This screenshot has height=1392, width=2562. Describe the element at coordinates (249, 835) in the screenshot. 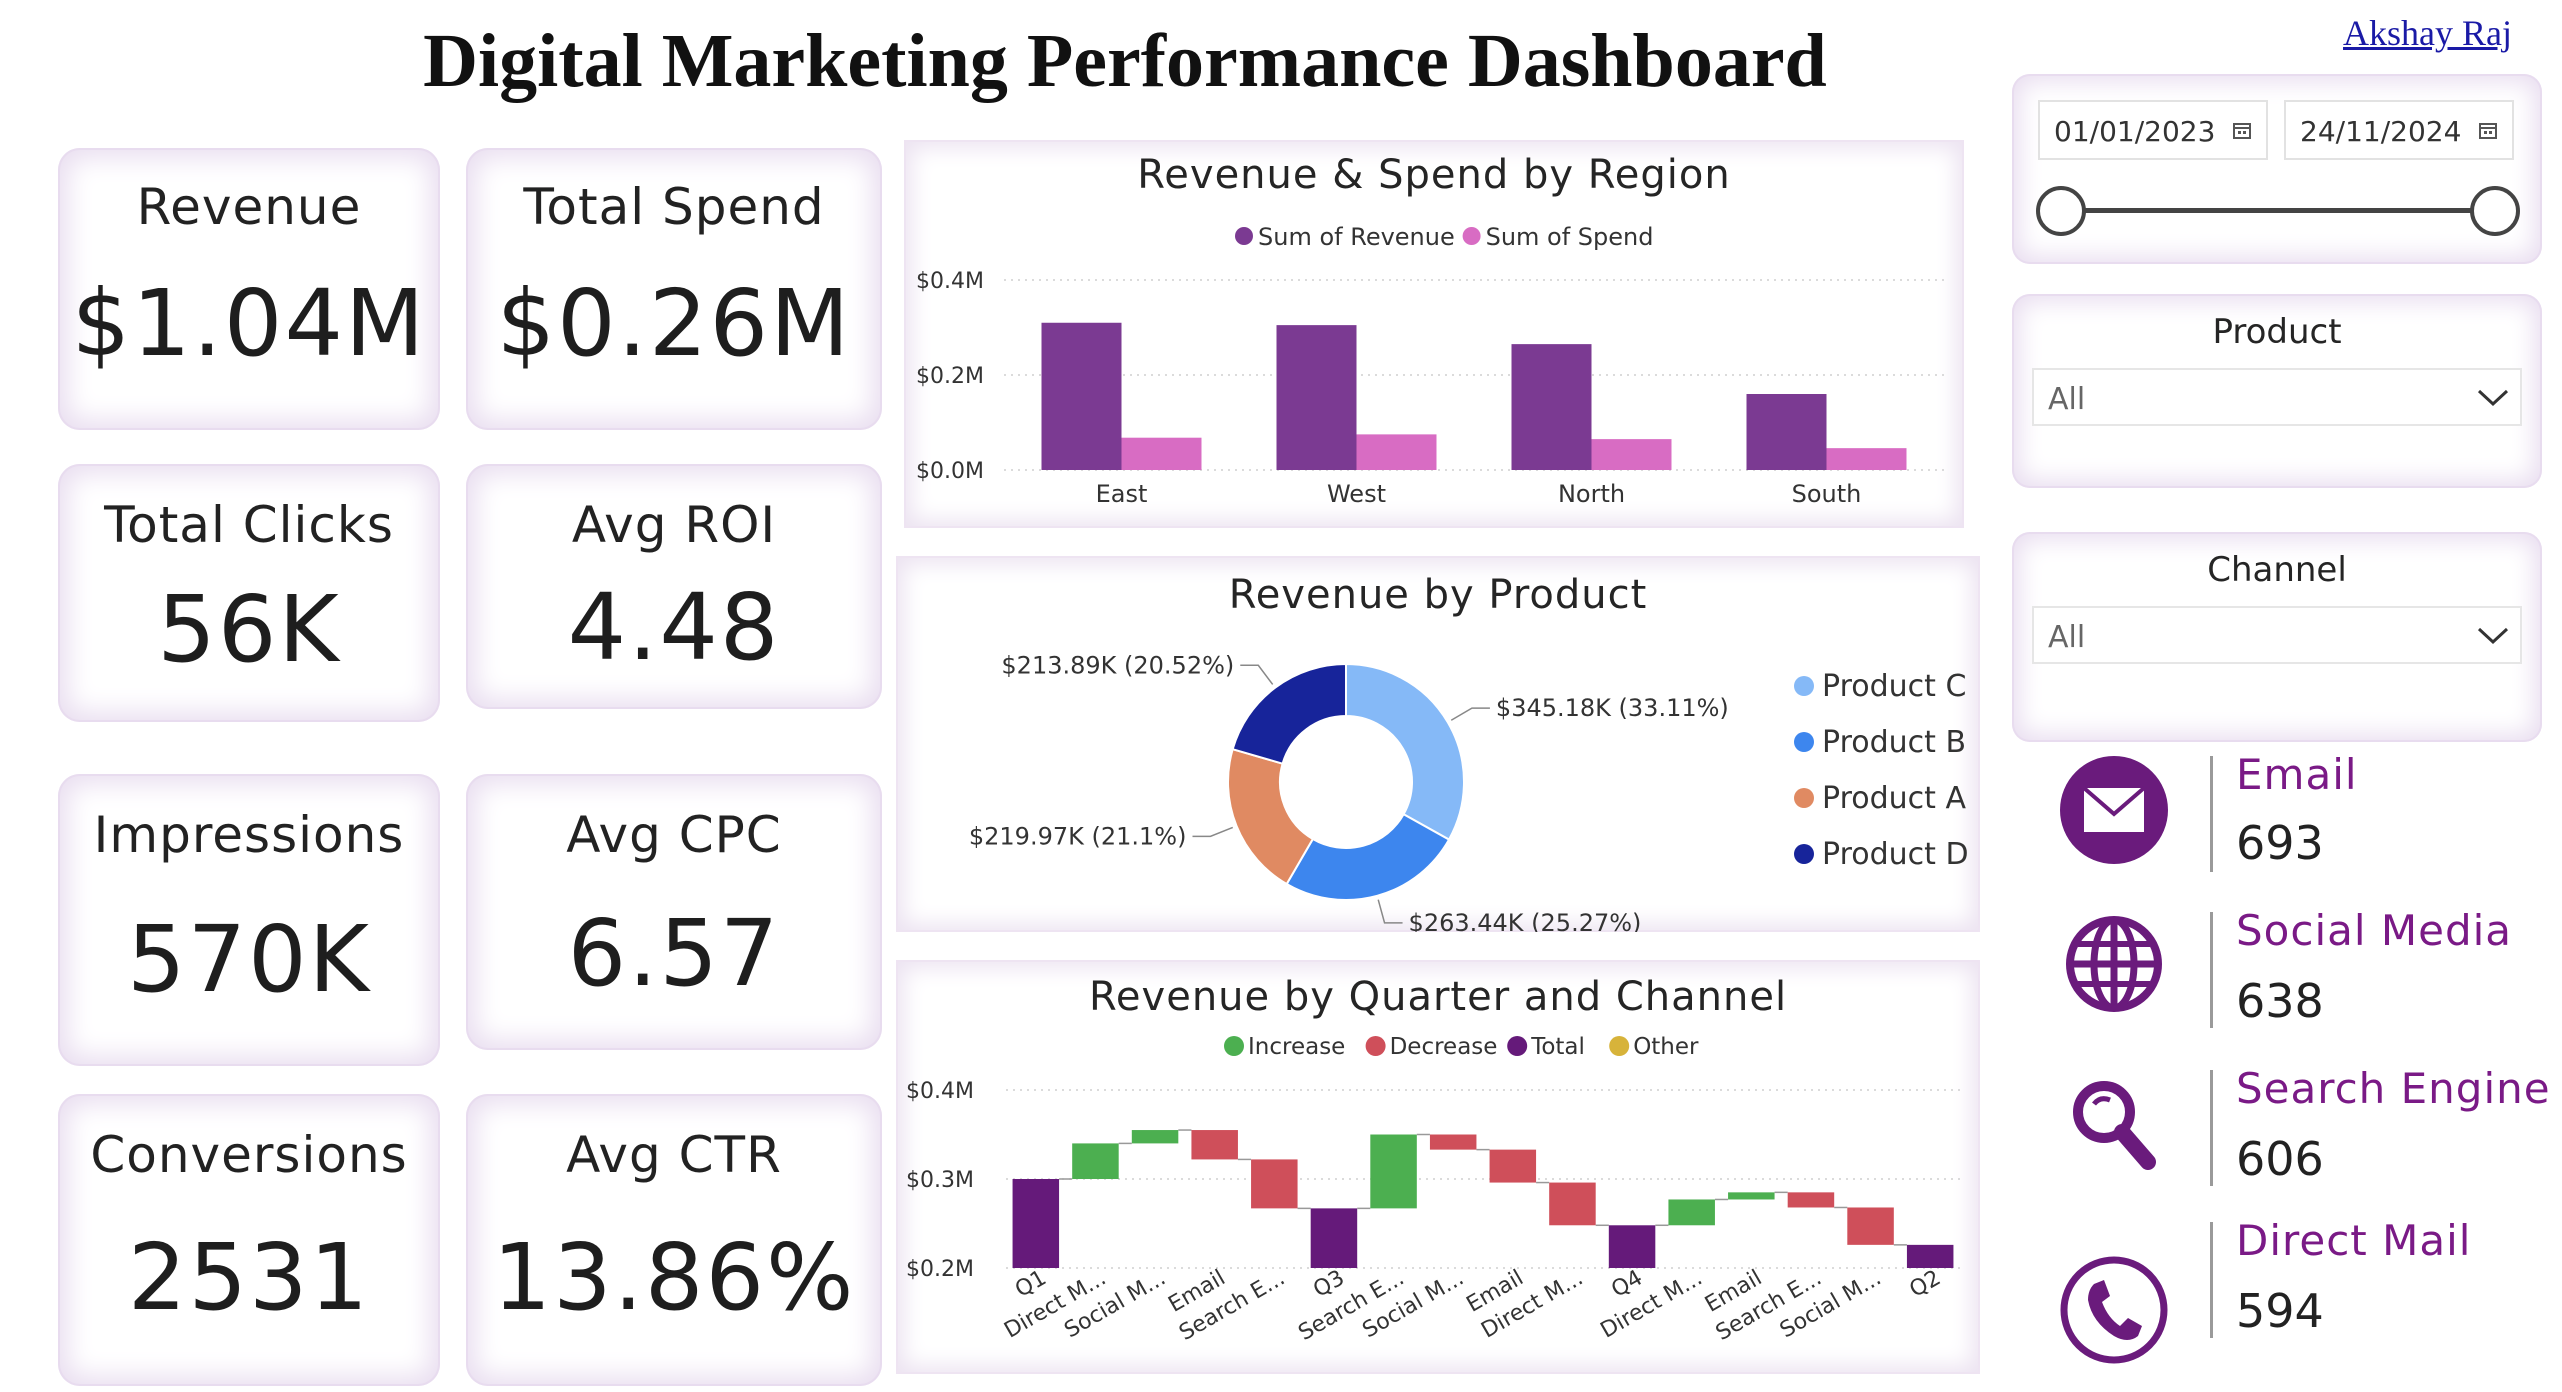

I see `kpi-label: Impressions` at that location.